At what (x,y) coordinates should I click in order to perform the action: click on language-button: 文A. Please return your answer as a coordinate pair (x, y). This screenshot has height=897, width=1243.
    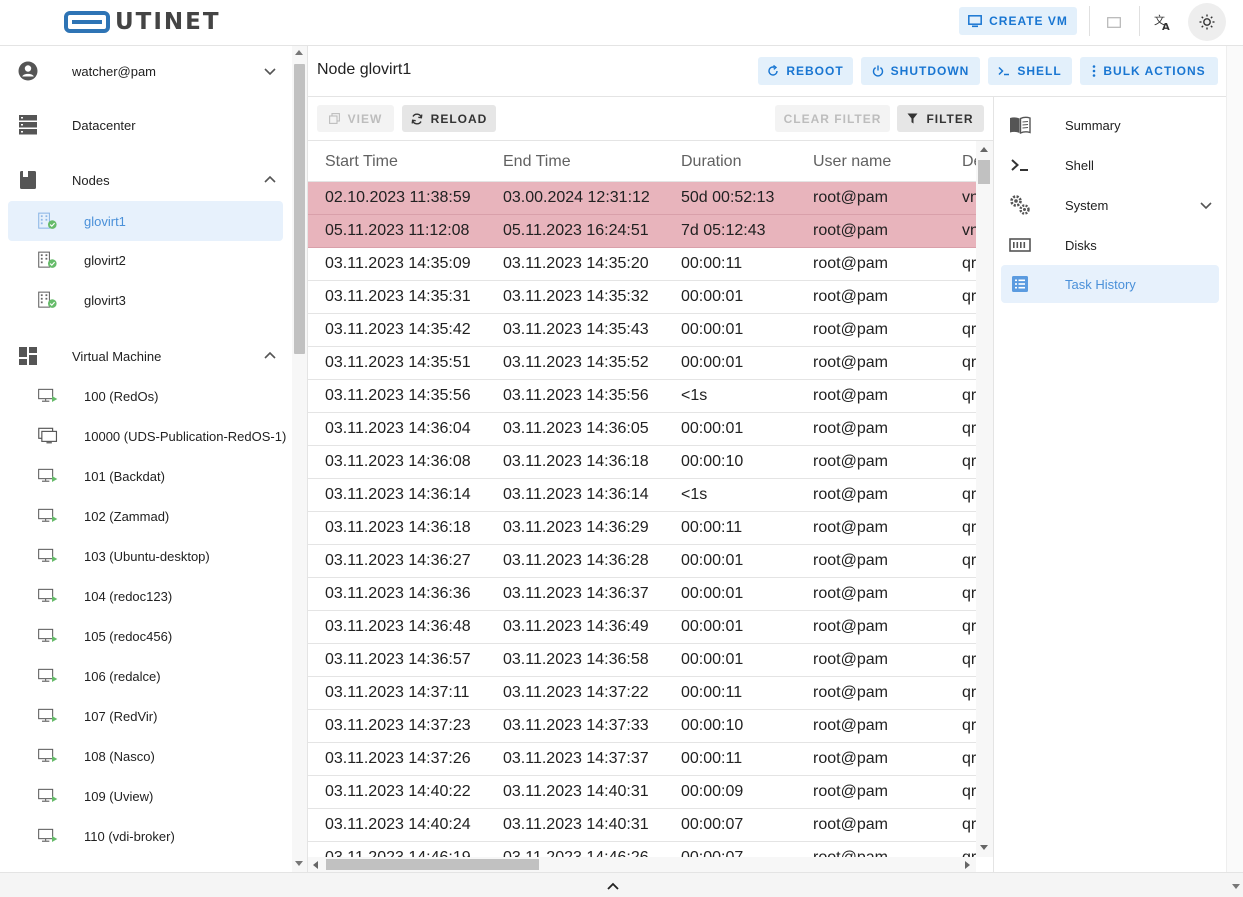
    Looking at the image, I should click on (1163, 22).